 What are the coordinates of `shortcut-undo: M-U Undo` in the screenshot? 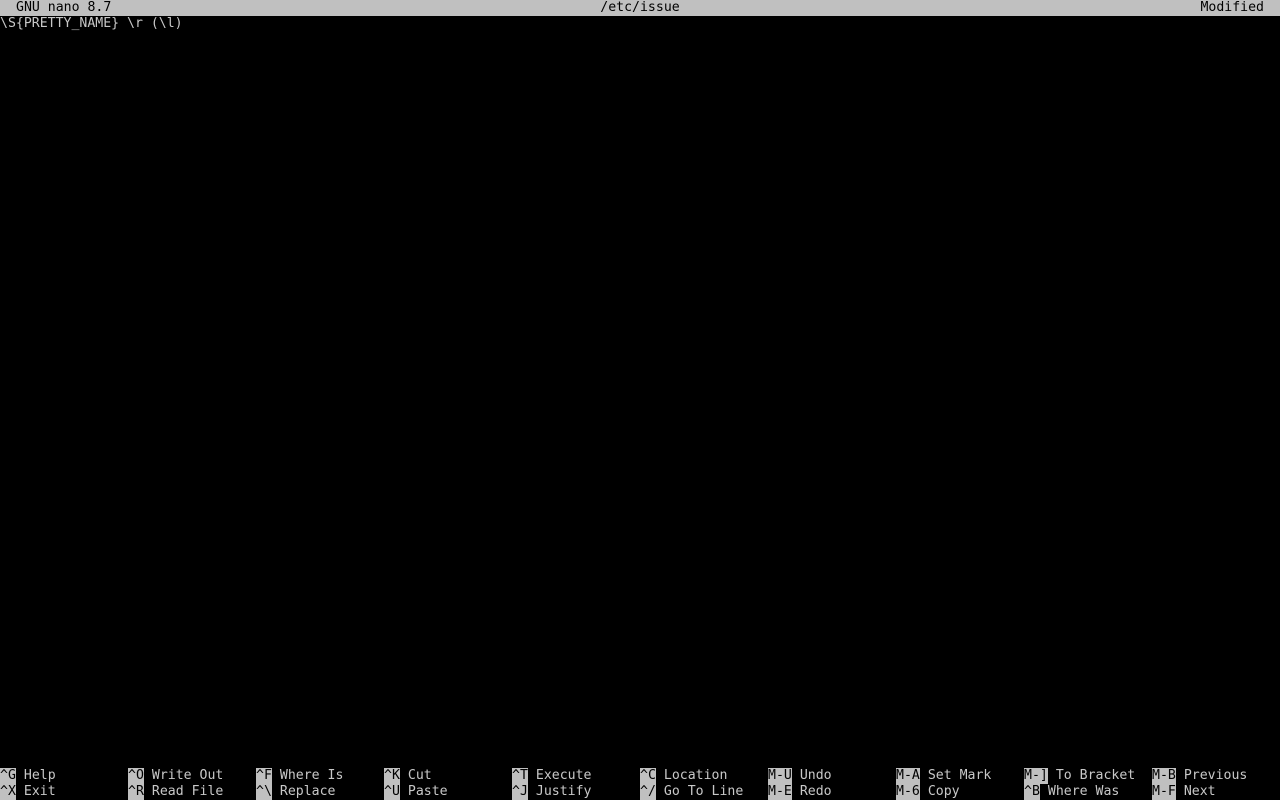 It's located at (800, 776).